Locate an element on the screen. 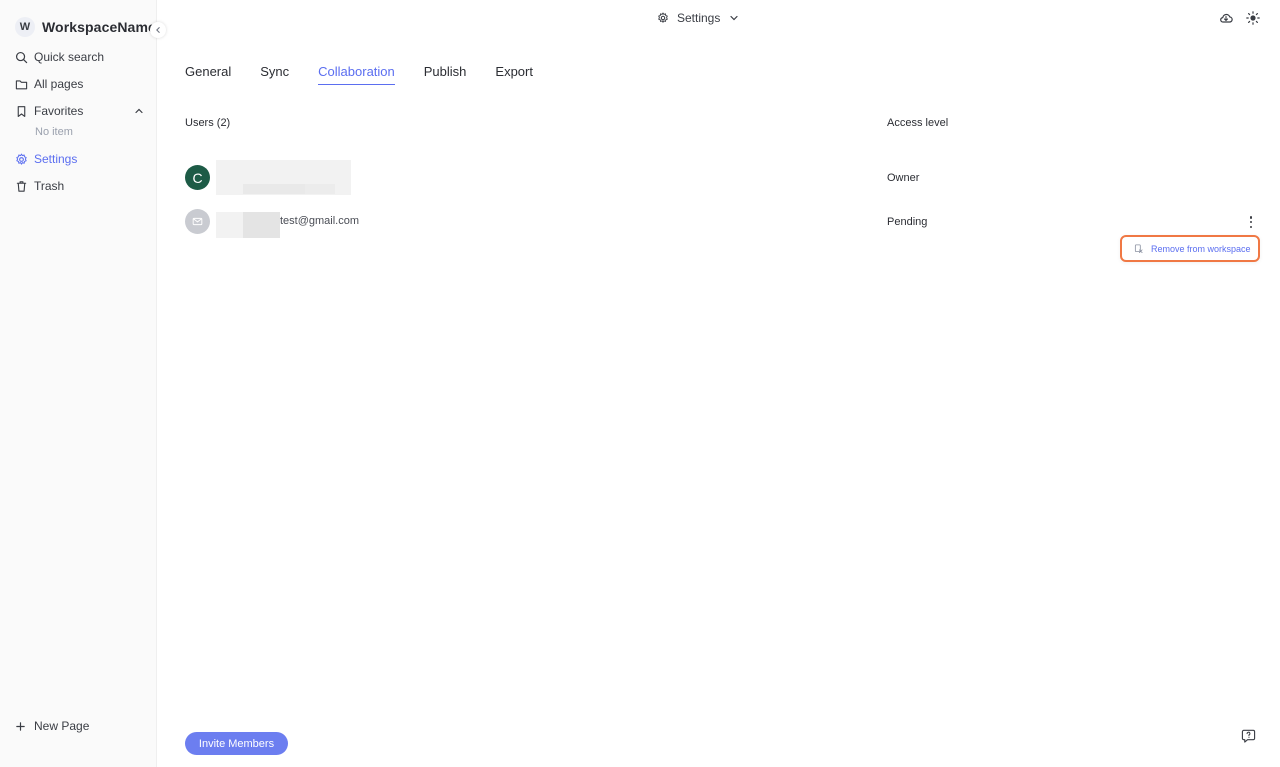  sidebar-item-label: Favorites is located at coordinates (59, 111).